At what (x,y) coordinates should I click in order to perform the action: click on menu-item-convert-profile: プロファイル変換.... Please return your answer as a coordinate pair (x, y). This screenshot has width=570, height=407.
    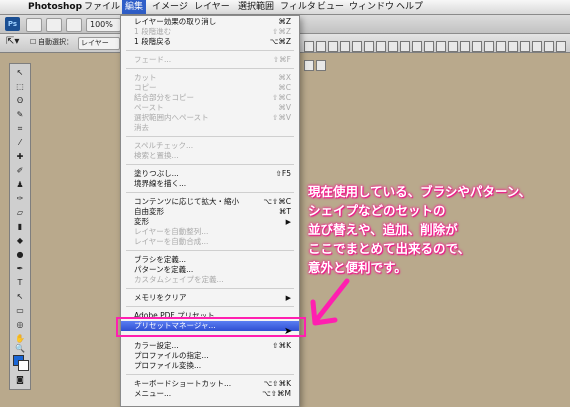
    Looking at the image, I should click on (210, 366).